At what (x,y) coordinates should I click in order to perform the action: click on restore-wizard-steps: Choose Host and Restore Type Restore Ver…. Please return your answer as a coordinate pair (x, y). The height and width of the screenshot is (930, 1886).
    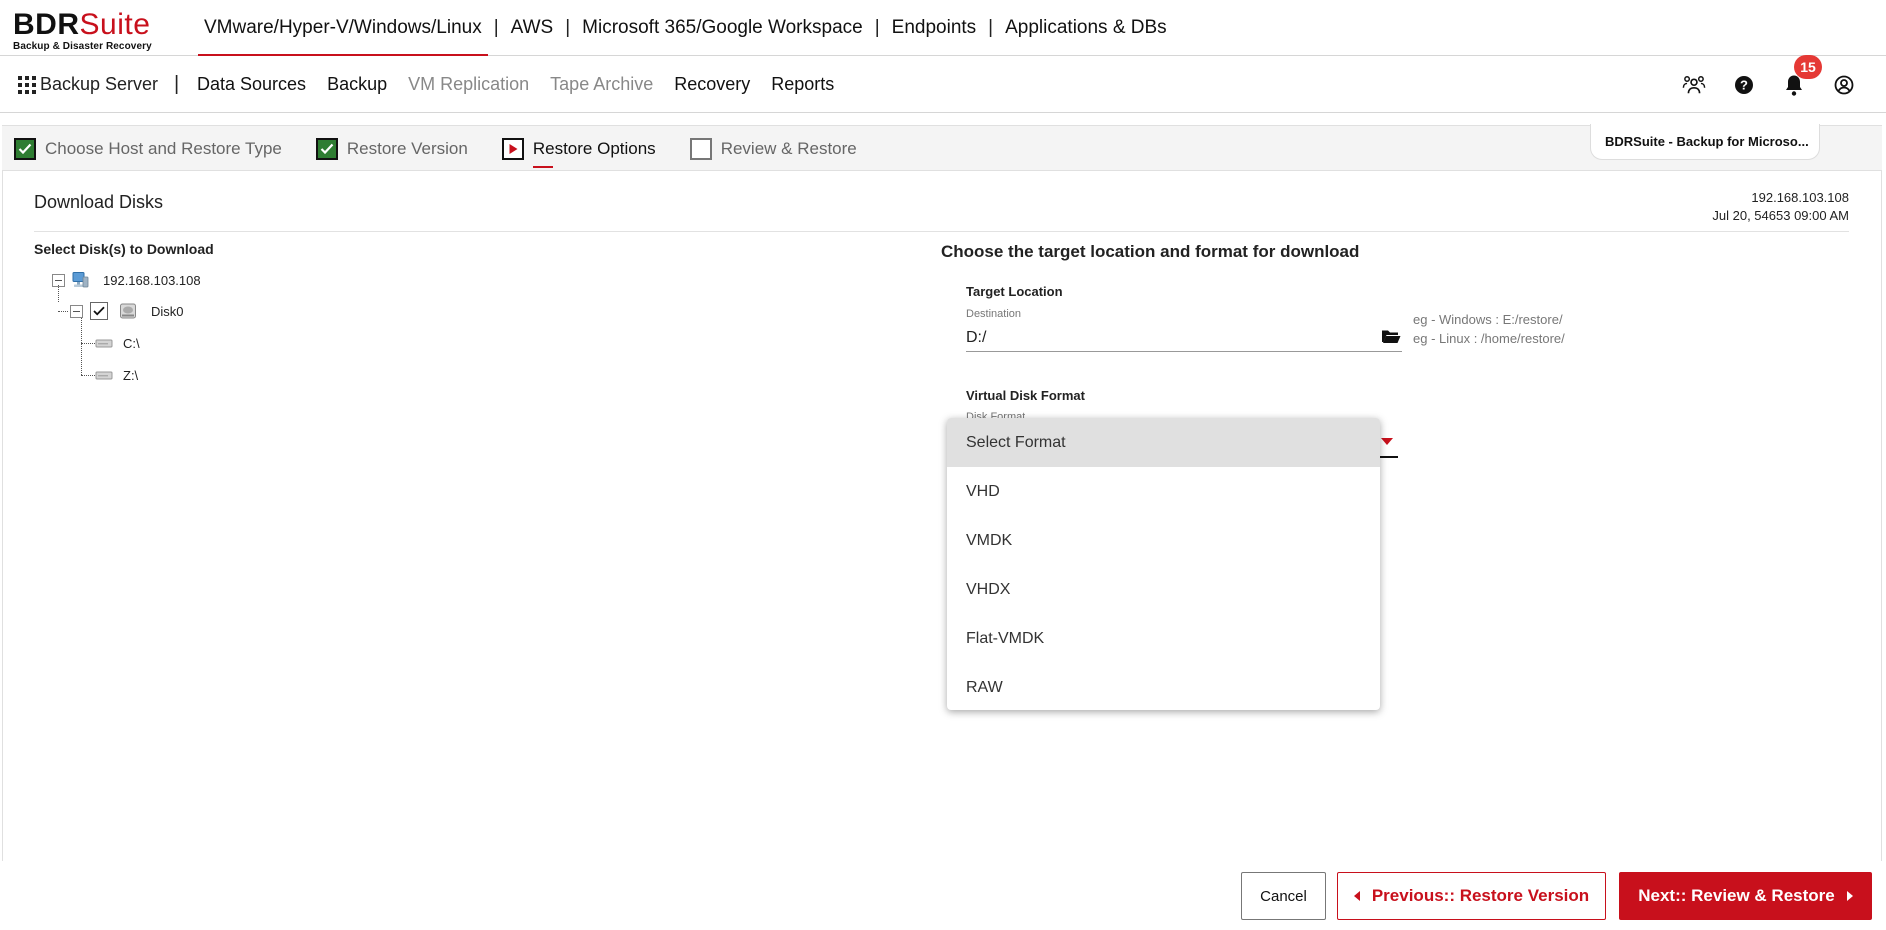
    Looking at the image, I should click on (942, 148).